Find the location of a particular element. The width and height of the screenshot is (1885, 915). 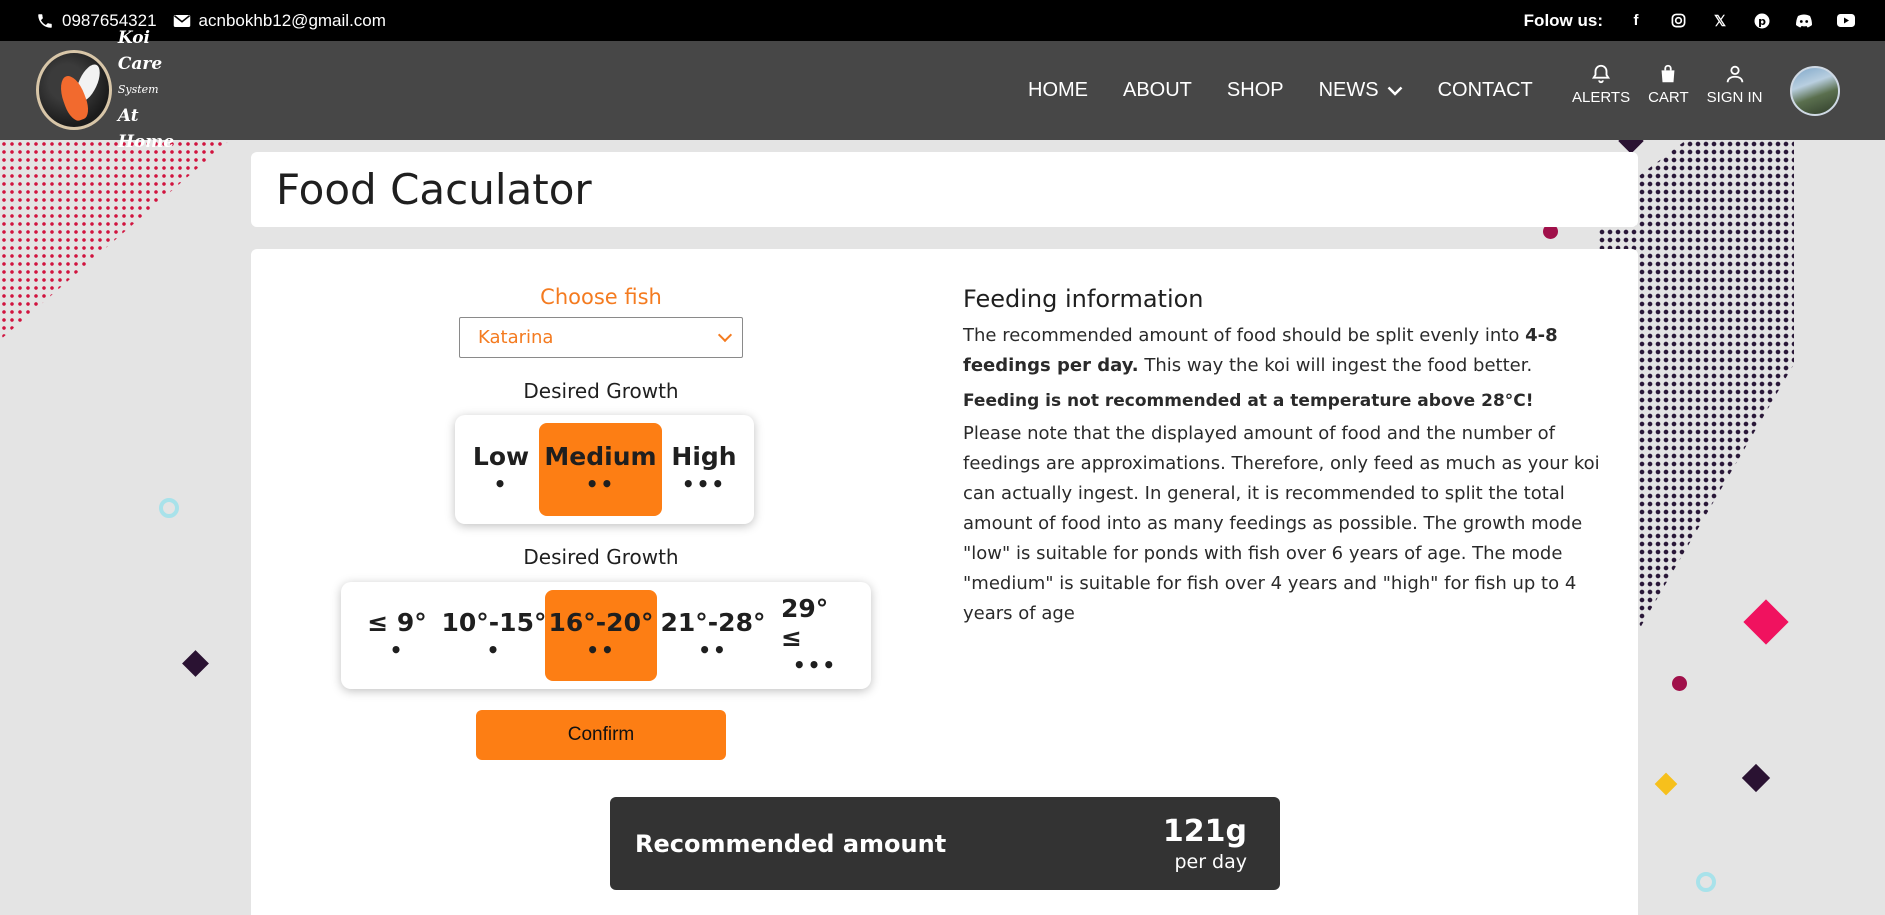

temperature-label: Desired Growth is located at coordinates (601, 557).